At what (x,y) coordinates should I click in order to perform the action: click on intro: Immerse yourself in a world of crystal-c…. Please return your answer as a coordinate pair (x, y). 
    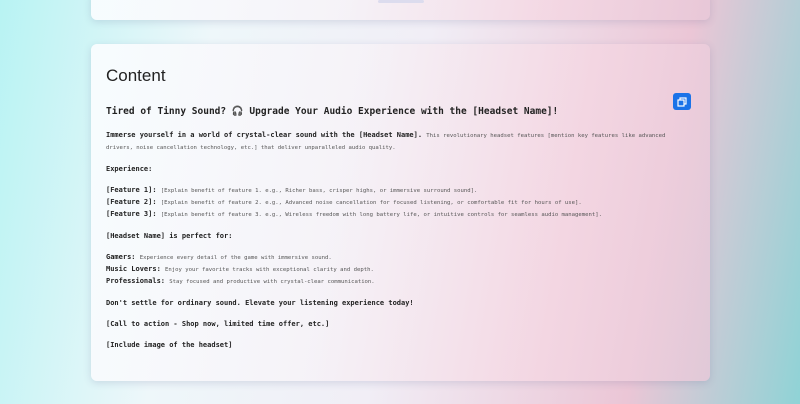
    Looking at the image, I should click on (386, 141).